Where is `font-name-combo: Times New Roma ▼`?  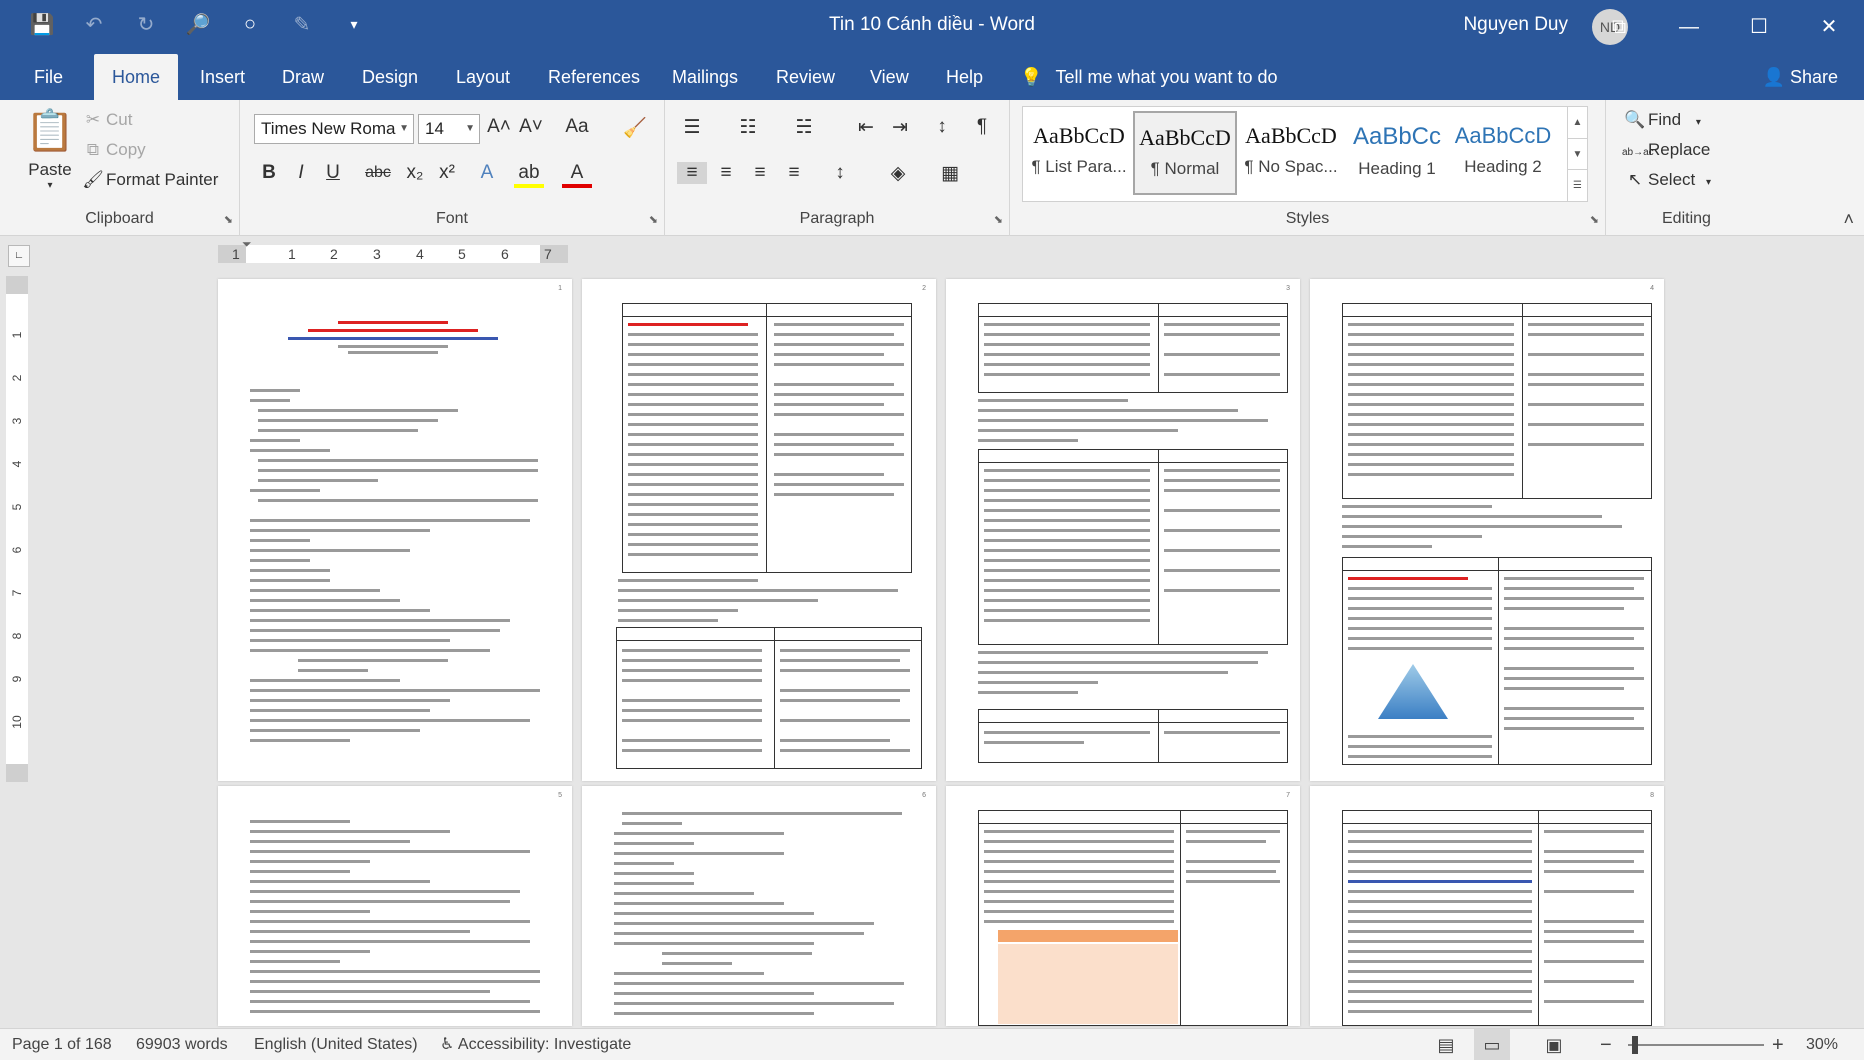
font-name-combo: Times New Roma ▼ is located at coordinates (334, 129).